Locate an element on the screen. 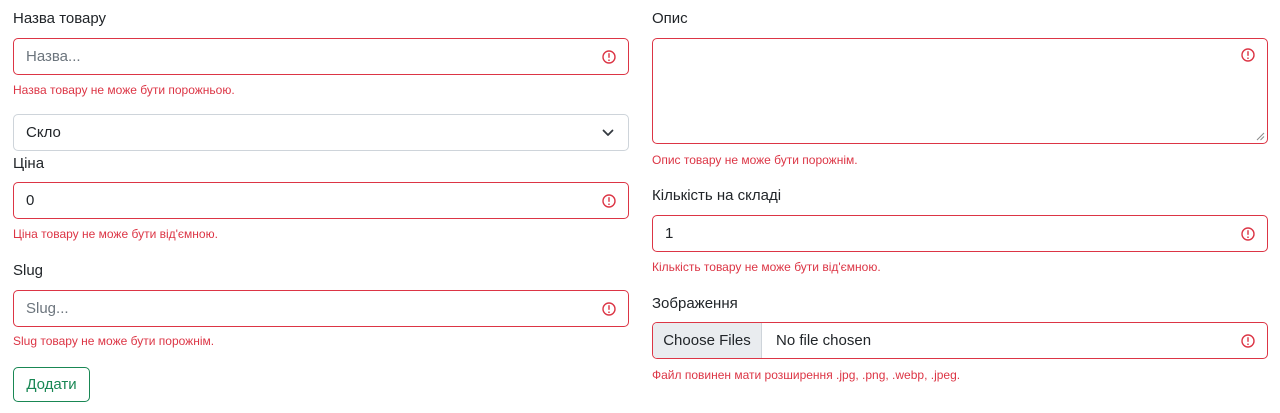  chevron-down-icon is located at coordinates (608, 132).